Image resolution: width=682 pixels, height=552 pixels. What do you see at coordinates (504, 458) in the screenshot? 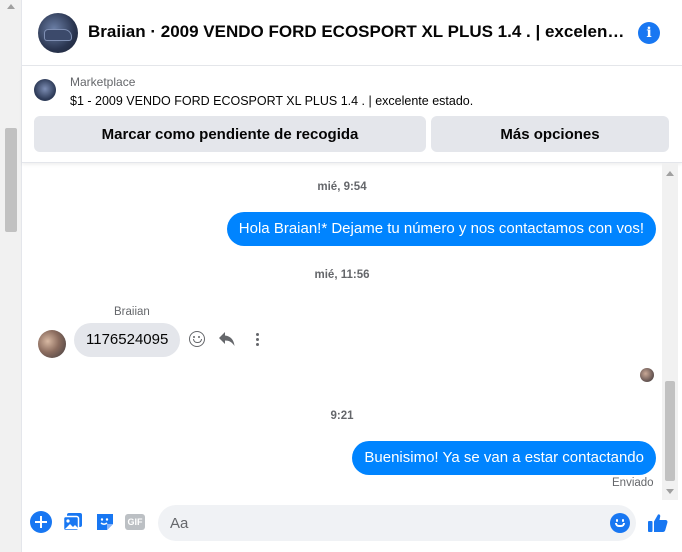
I see `outgoing-message: Buenisimo! Ya se van a estar contactando` at bounding box center [504, 458].